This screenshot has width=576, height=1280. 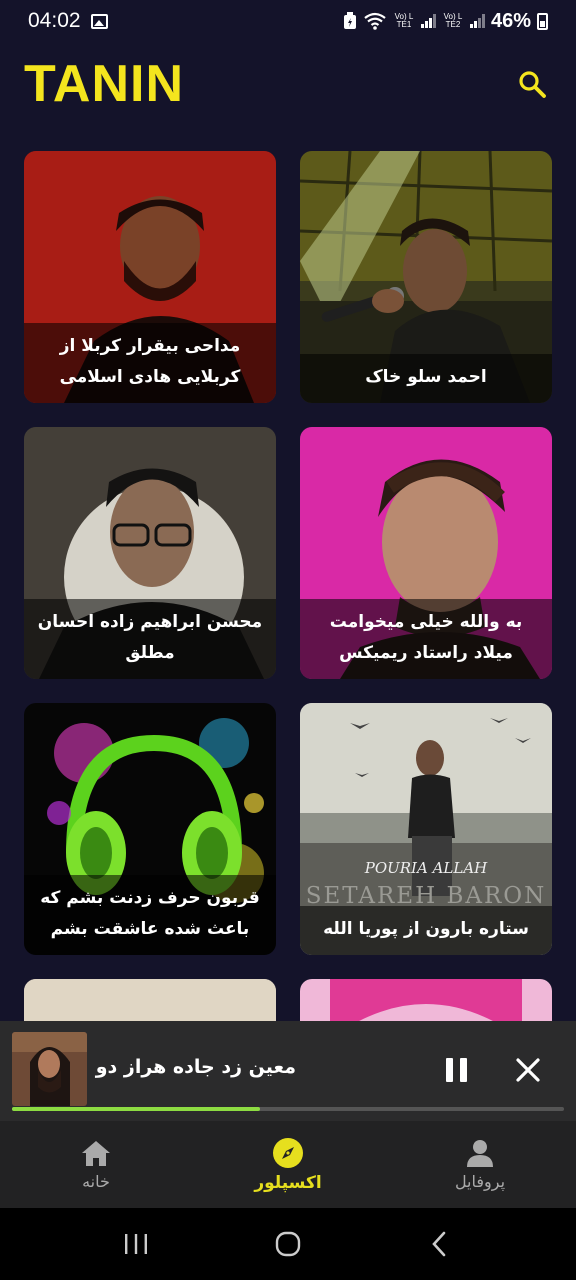 I want to click on search-icon, so click(x=532, y=84).